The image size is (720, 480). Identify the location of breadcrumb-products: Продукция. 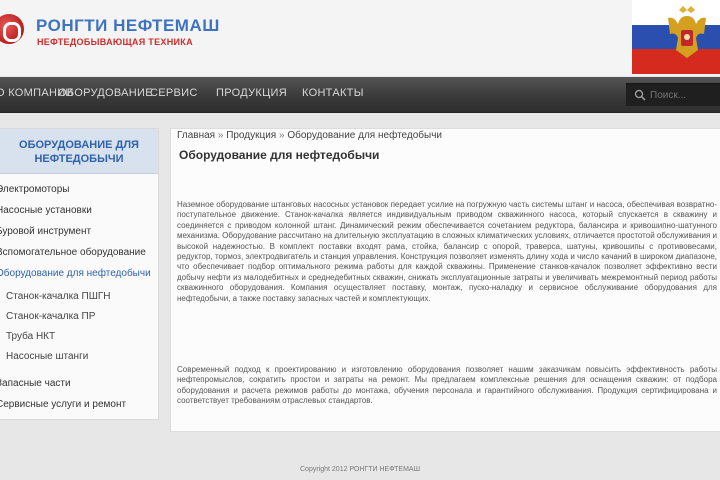
(251, 135).